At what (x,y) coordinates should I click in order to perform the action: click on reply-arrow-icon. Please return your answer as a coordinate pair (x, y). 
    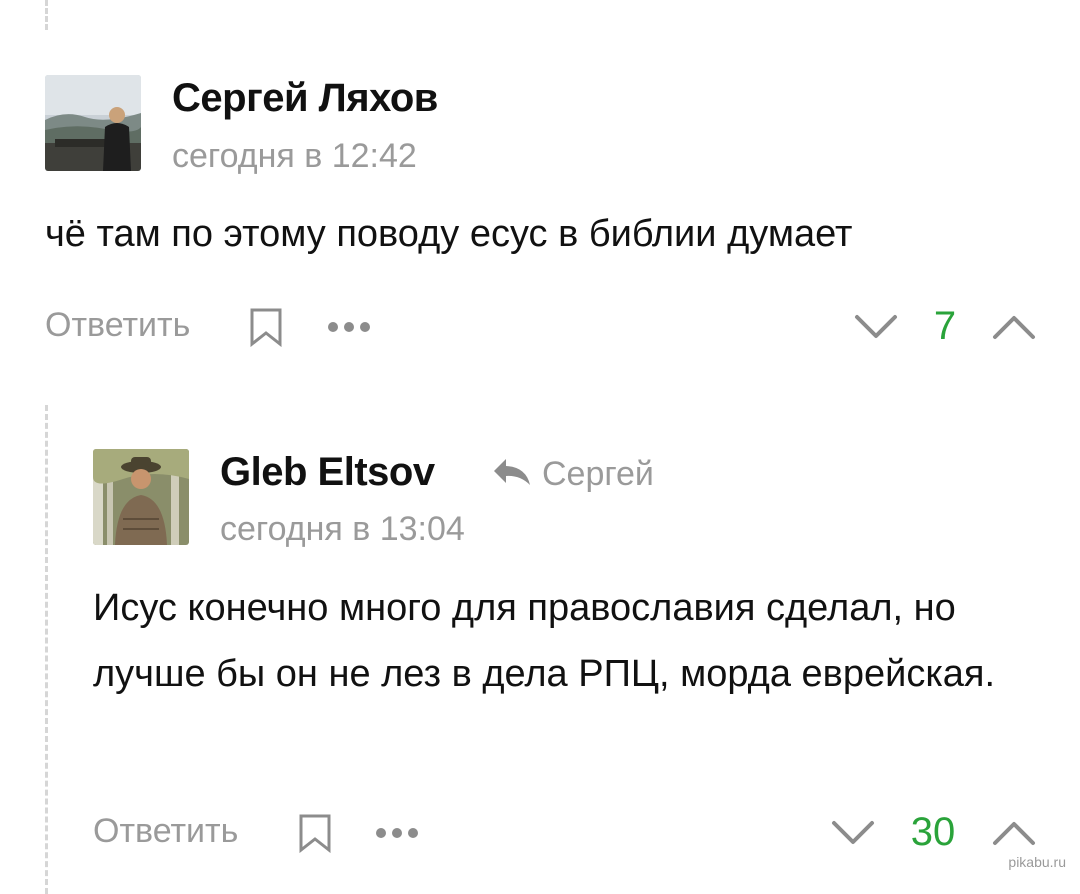
    Looking at the image, I should click on (512, 474).